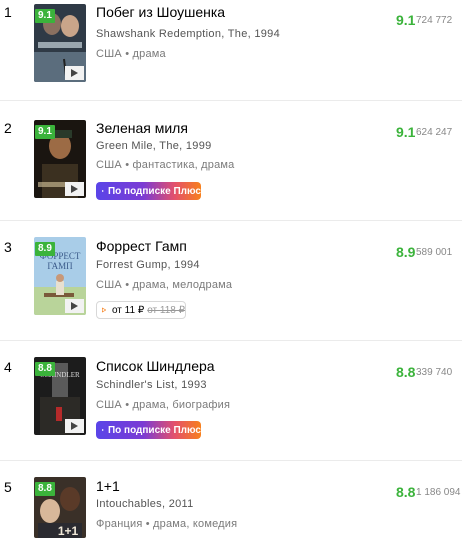 This screenshot has width=462, height=538. What do you see at coordinates (8, 12) in the screenshot?
I see `movie-rank: 1` at bounding box center [8, 12].